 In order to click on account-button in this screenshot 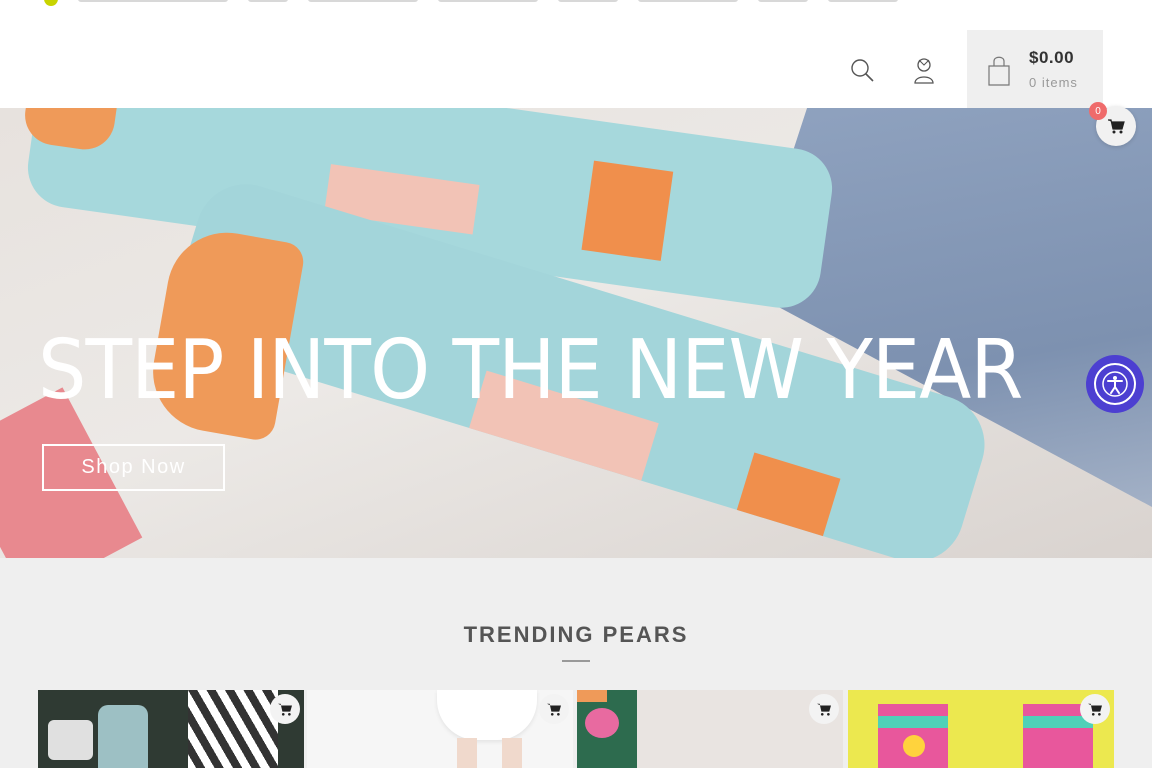, I will do `click(924, 70)`.